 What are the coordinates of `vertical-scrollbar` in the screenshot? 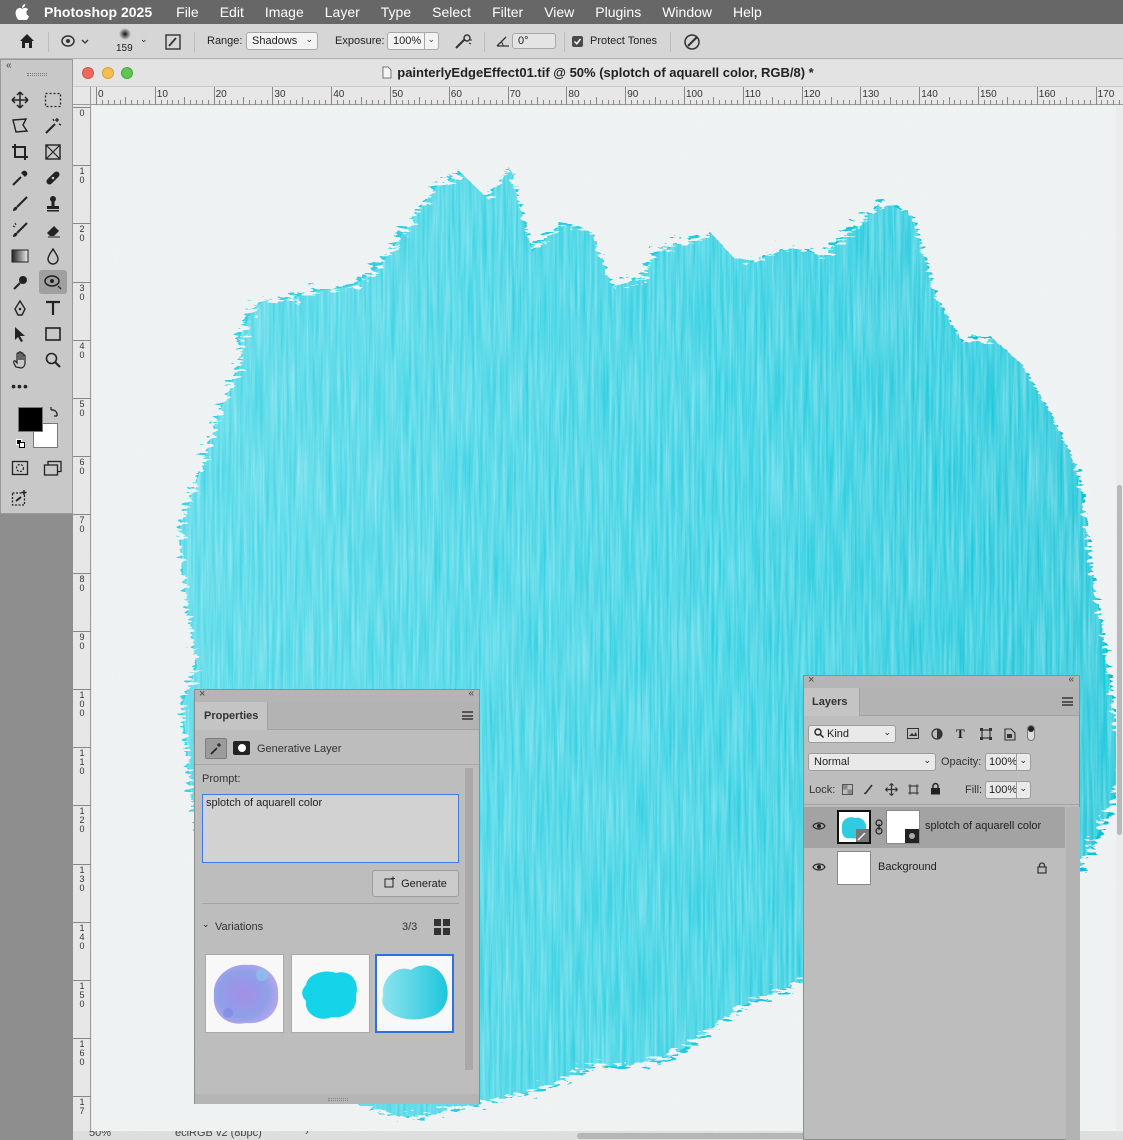 It's located at (1119, 618).